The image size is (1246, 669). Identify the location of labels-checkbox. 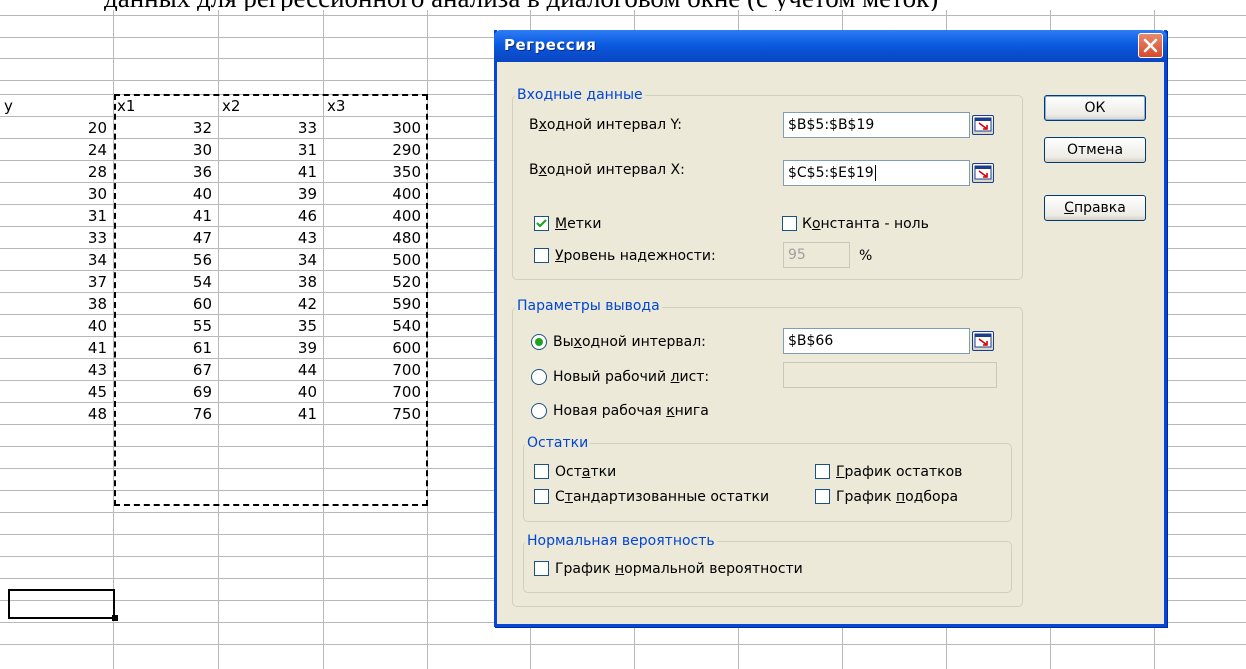
(541, 223).